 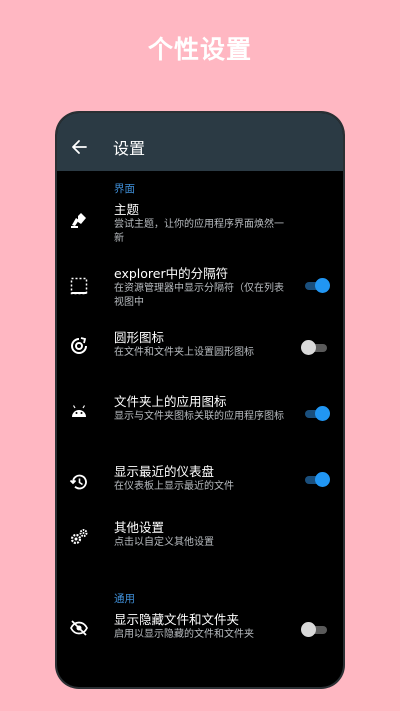 I want to click on setting-theme: 主题 尝试主题，让你的应用程序界面焕然一新, so click(x=200, y=233).